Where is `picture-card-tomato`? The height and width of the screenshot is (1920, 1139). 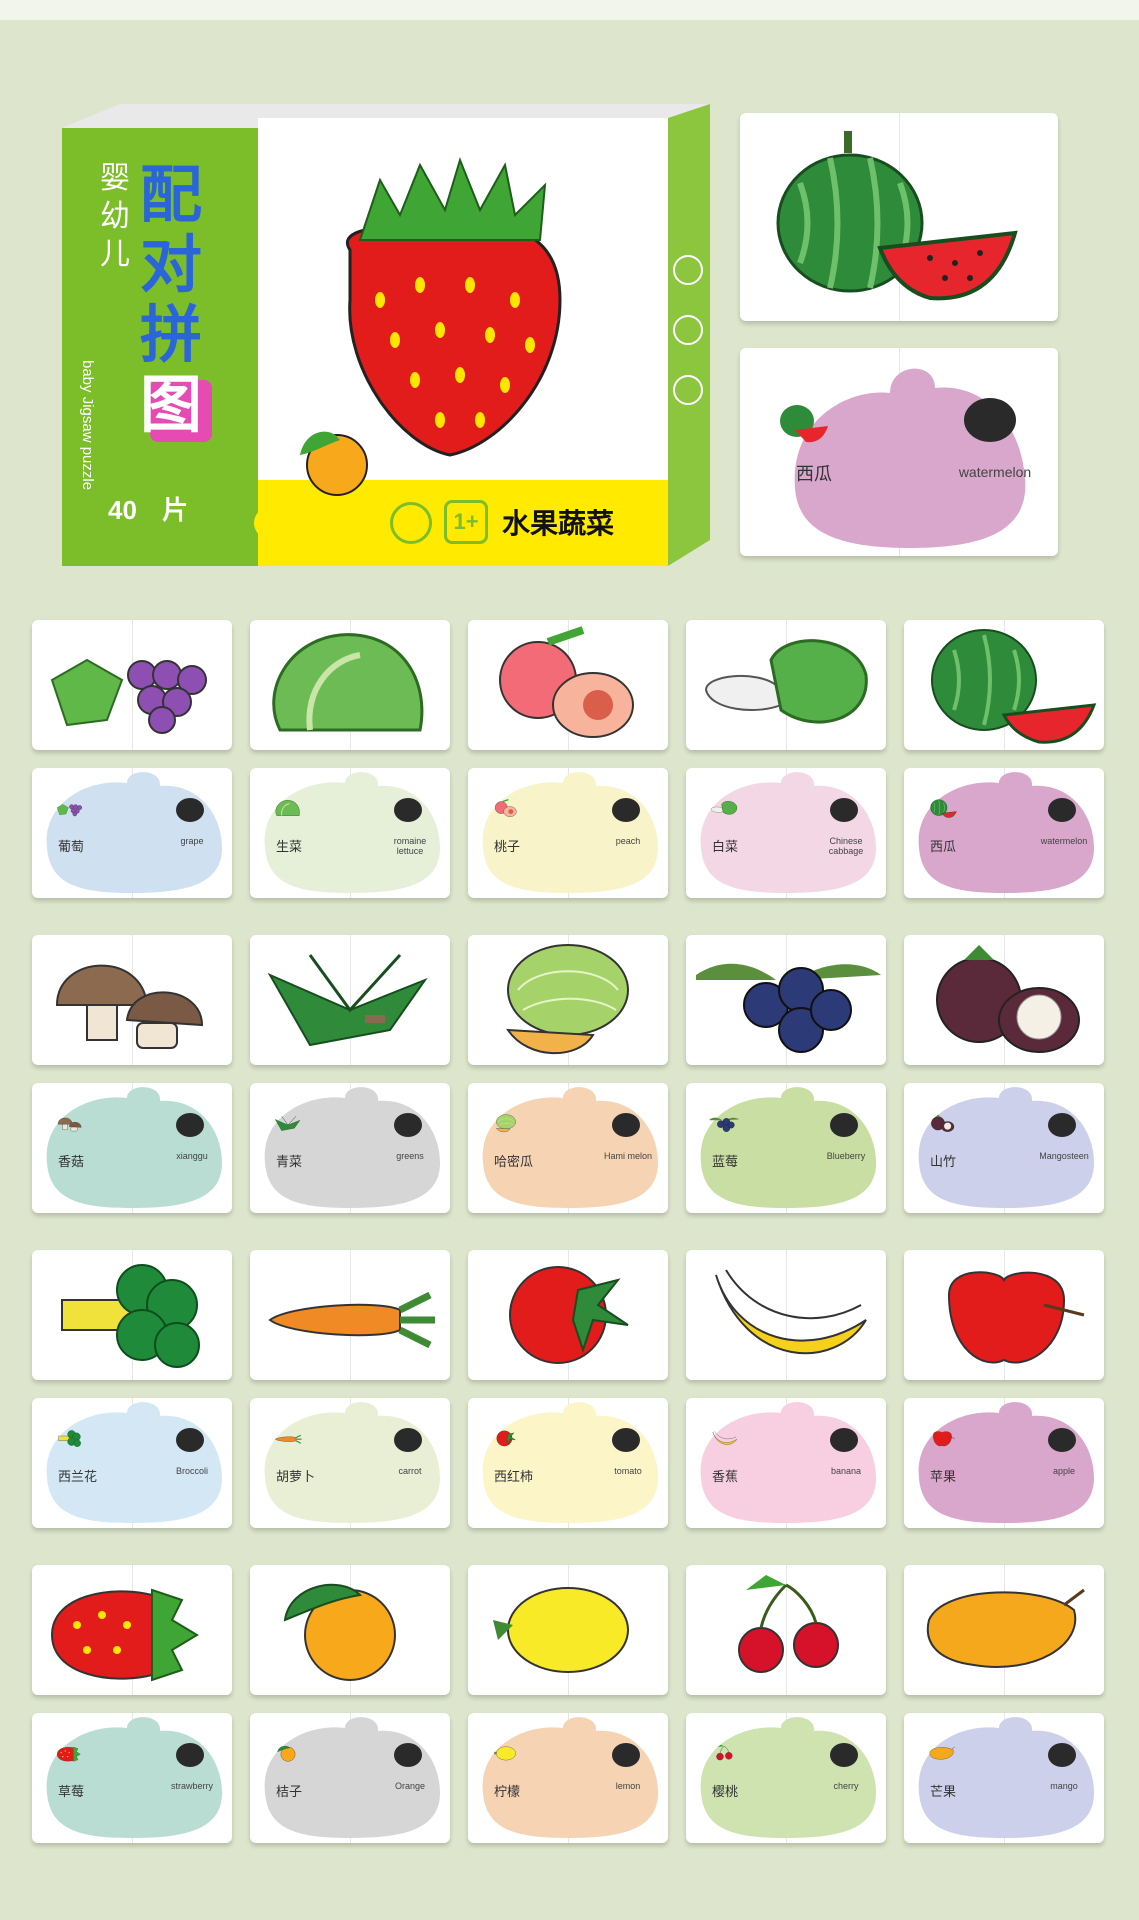 picture-card-tomato is located at coordinates (568, 1315).